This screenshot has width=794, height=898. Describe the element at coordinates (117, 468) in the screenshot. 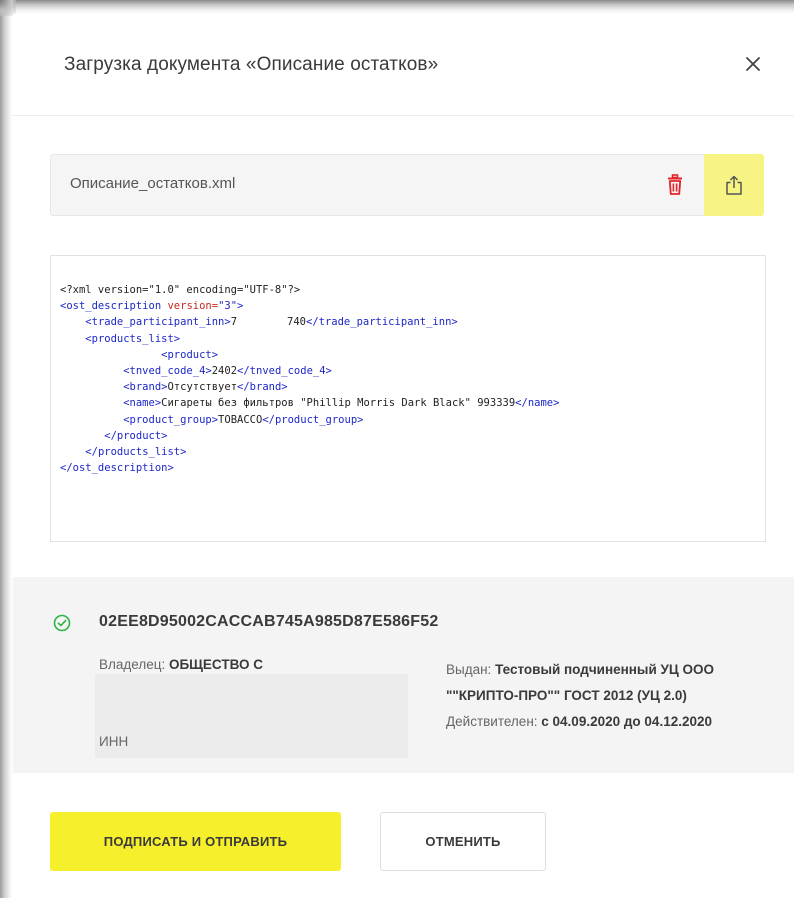

I see `xml-tag: </ost_description>` at that location.